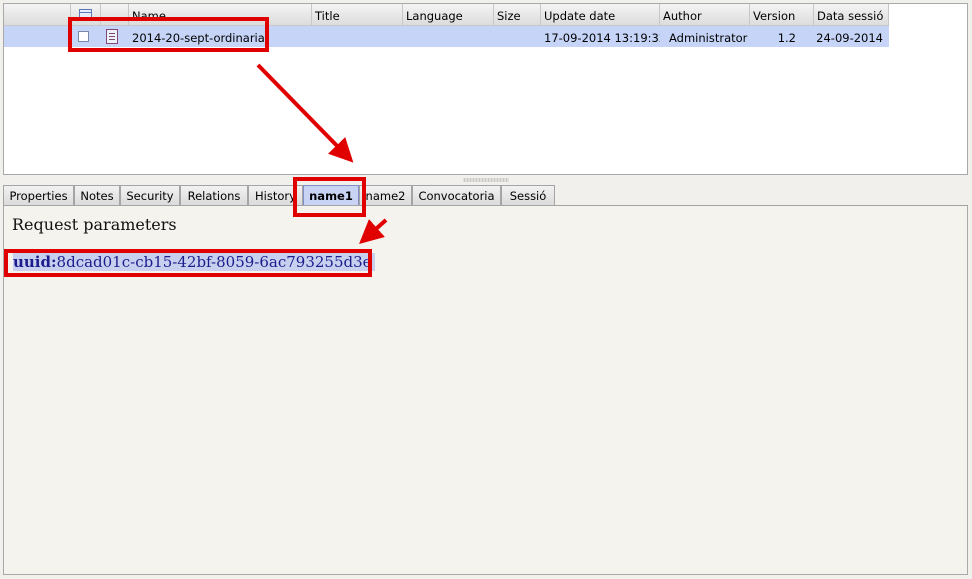  What do you see at coordinates (214, 195) in the screenshot?
I see `tab-relations: Relations` at bounding box center [214, 195].